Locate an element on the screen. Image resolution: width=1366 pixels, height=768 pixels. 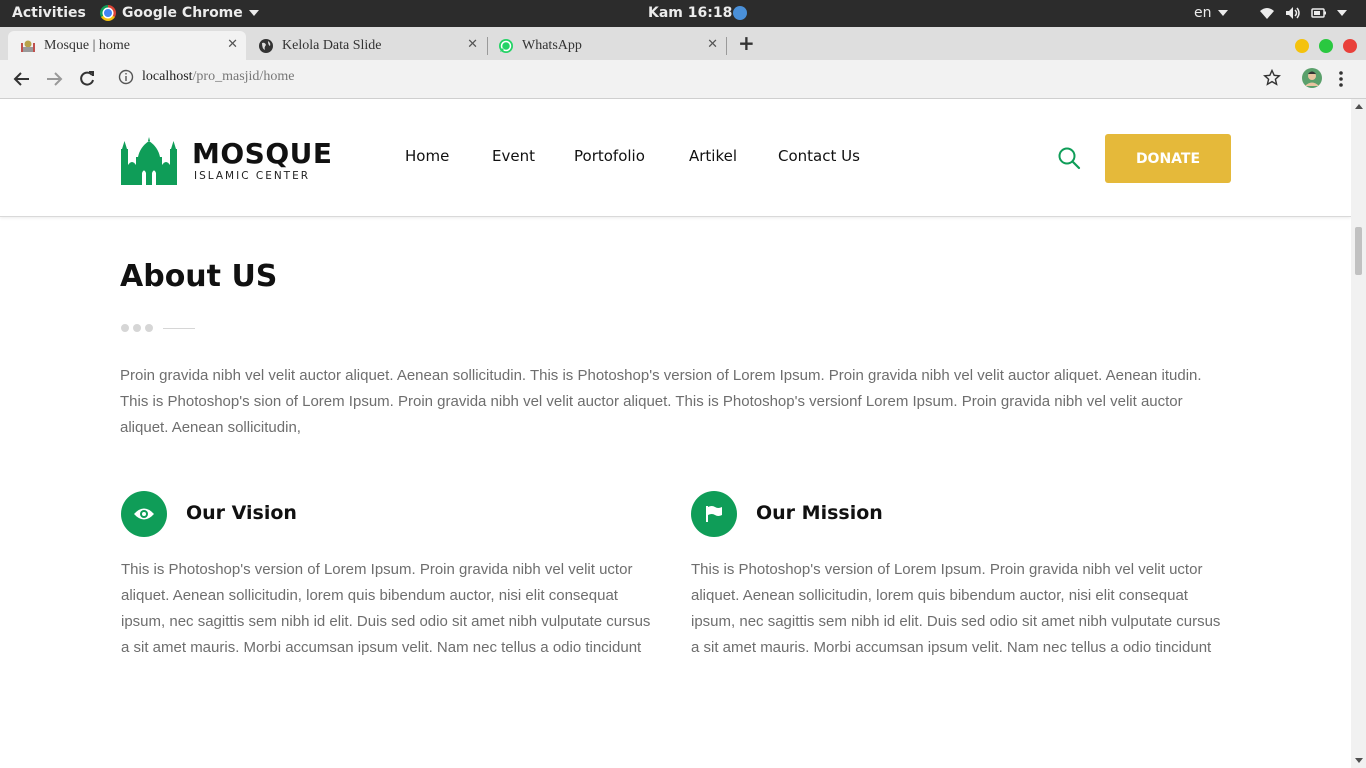
tab-title: WhatsApp is located at coordinates (552, 45).